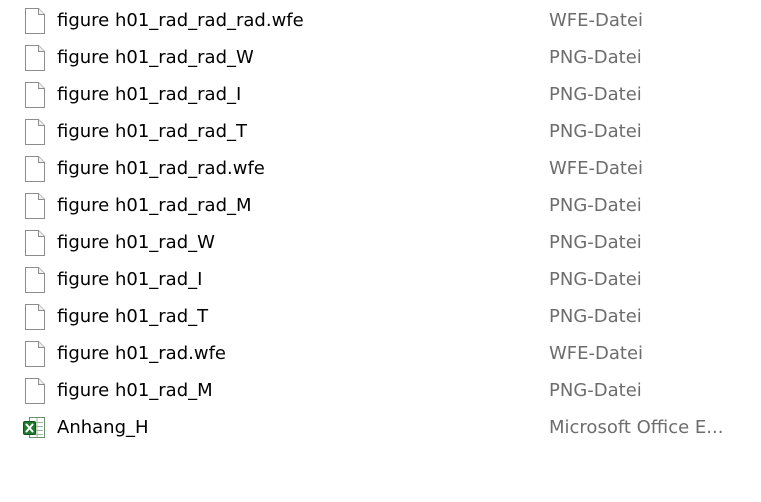 This screenshot has height=502, width=761. What do you see at coordinates (154, 205) in the screenshot?
I see `file-name: figure h01_rad_rad_M` at bounding box center [154, 205].